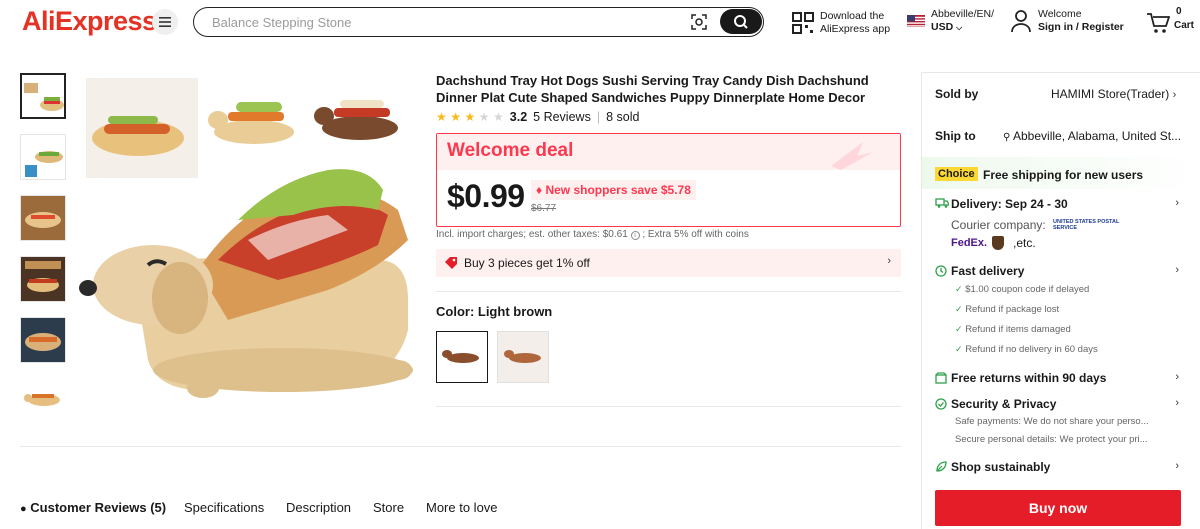  I want to click on currency-label: USD, so click(942, 27).